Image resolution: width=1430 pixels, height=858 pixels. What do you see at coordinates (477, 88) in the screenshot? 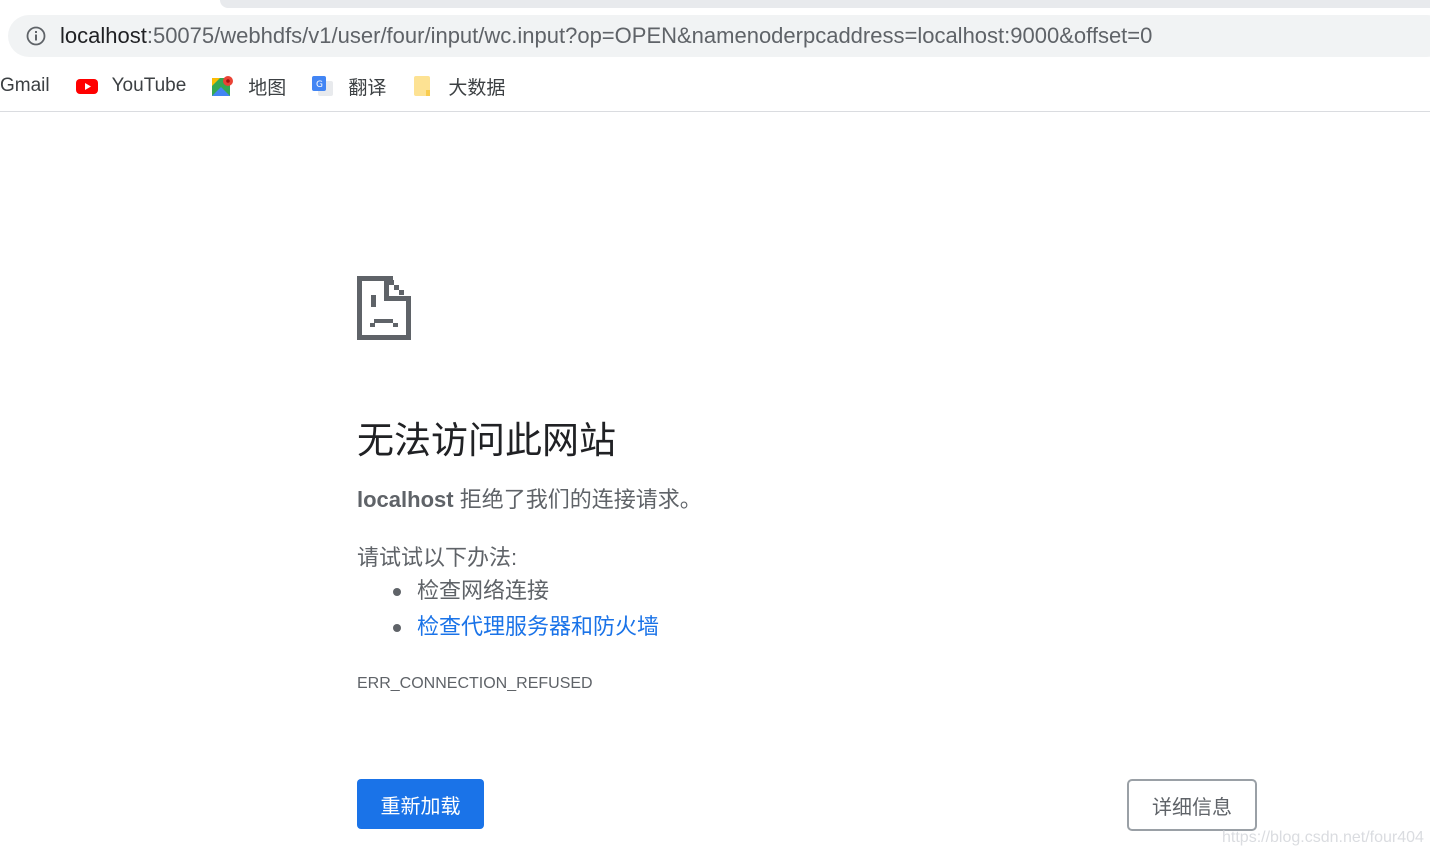
I see `bookmark-label: 大数据` at bounding box center [477, 88].